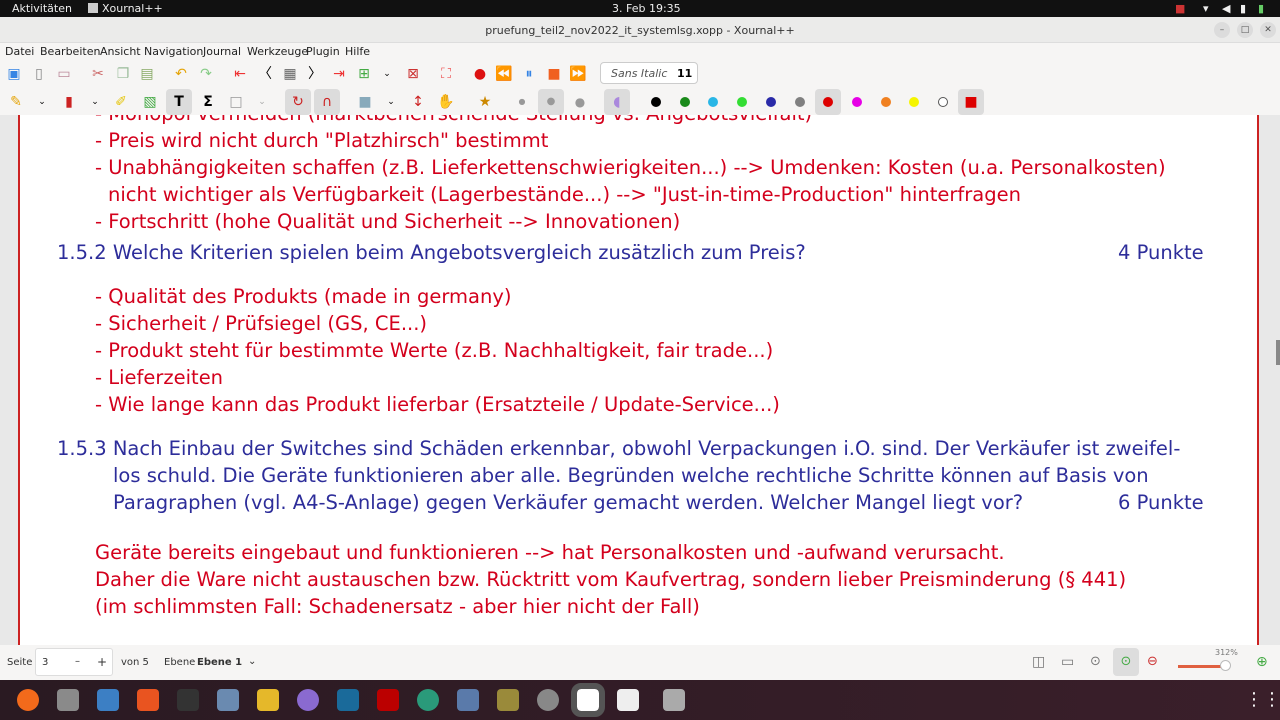  Describe the element at coordinates (1262, 700) in the screenshot. I see `show-apps-grid-icon: ⋮⋮` at that location.